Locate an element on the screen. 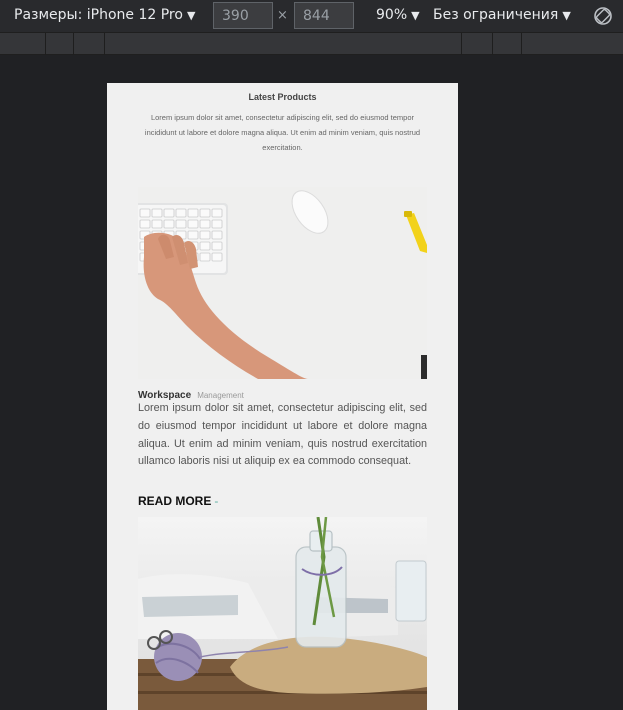  throttle-select: Без ограничения ▼ is located at coordinates (502, 15).